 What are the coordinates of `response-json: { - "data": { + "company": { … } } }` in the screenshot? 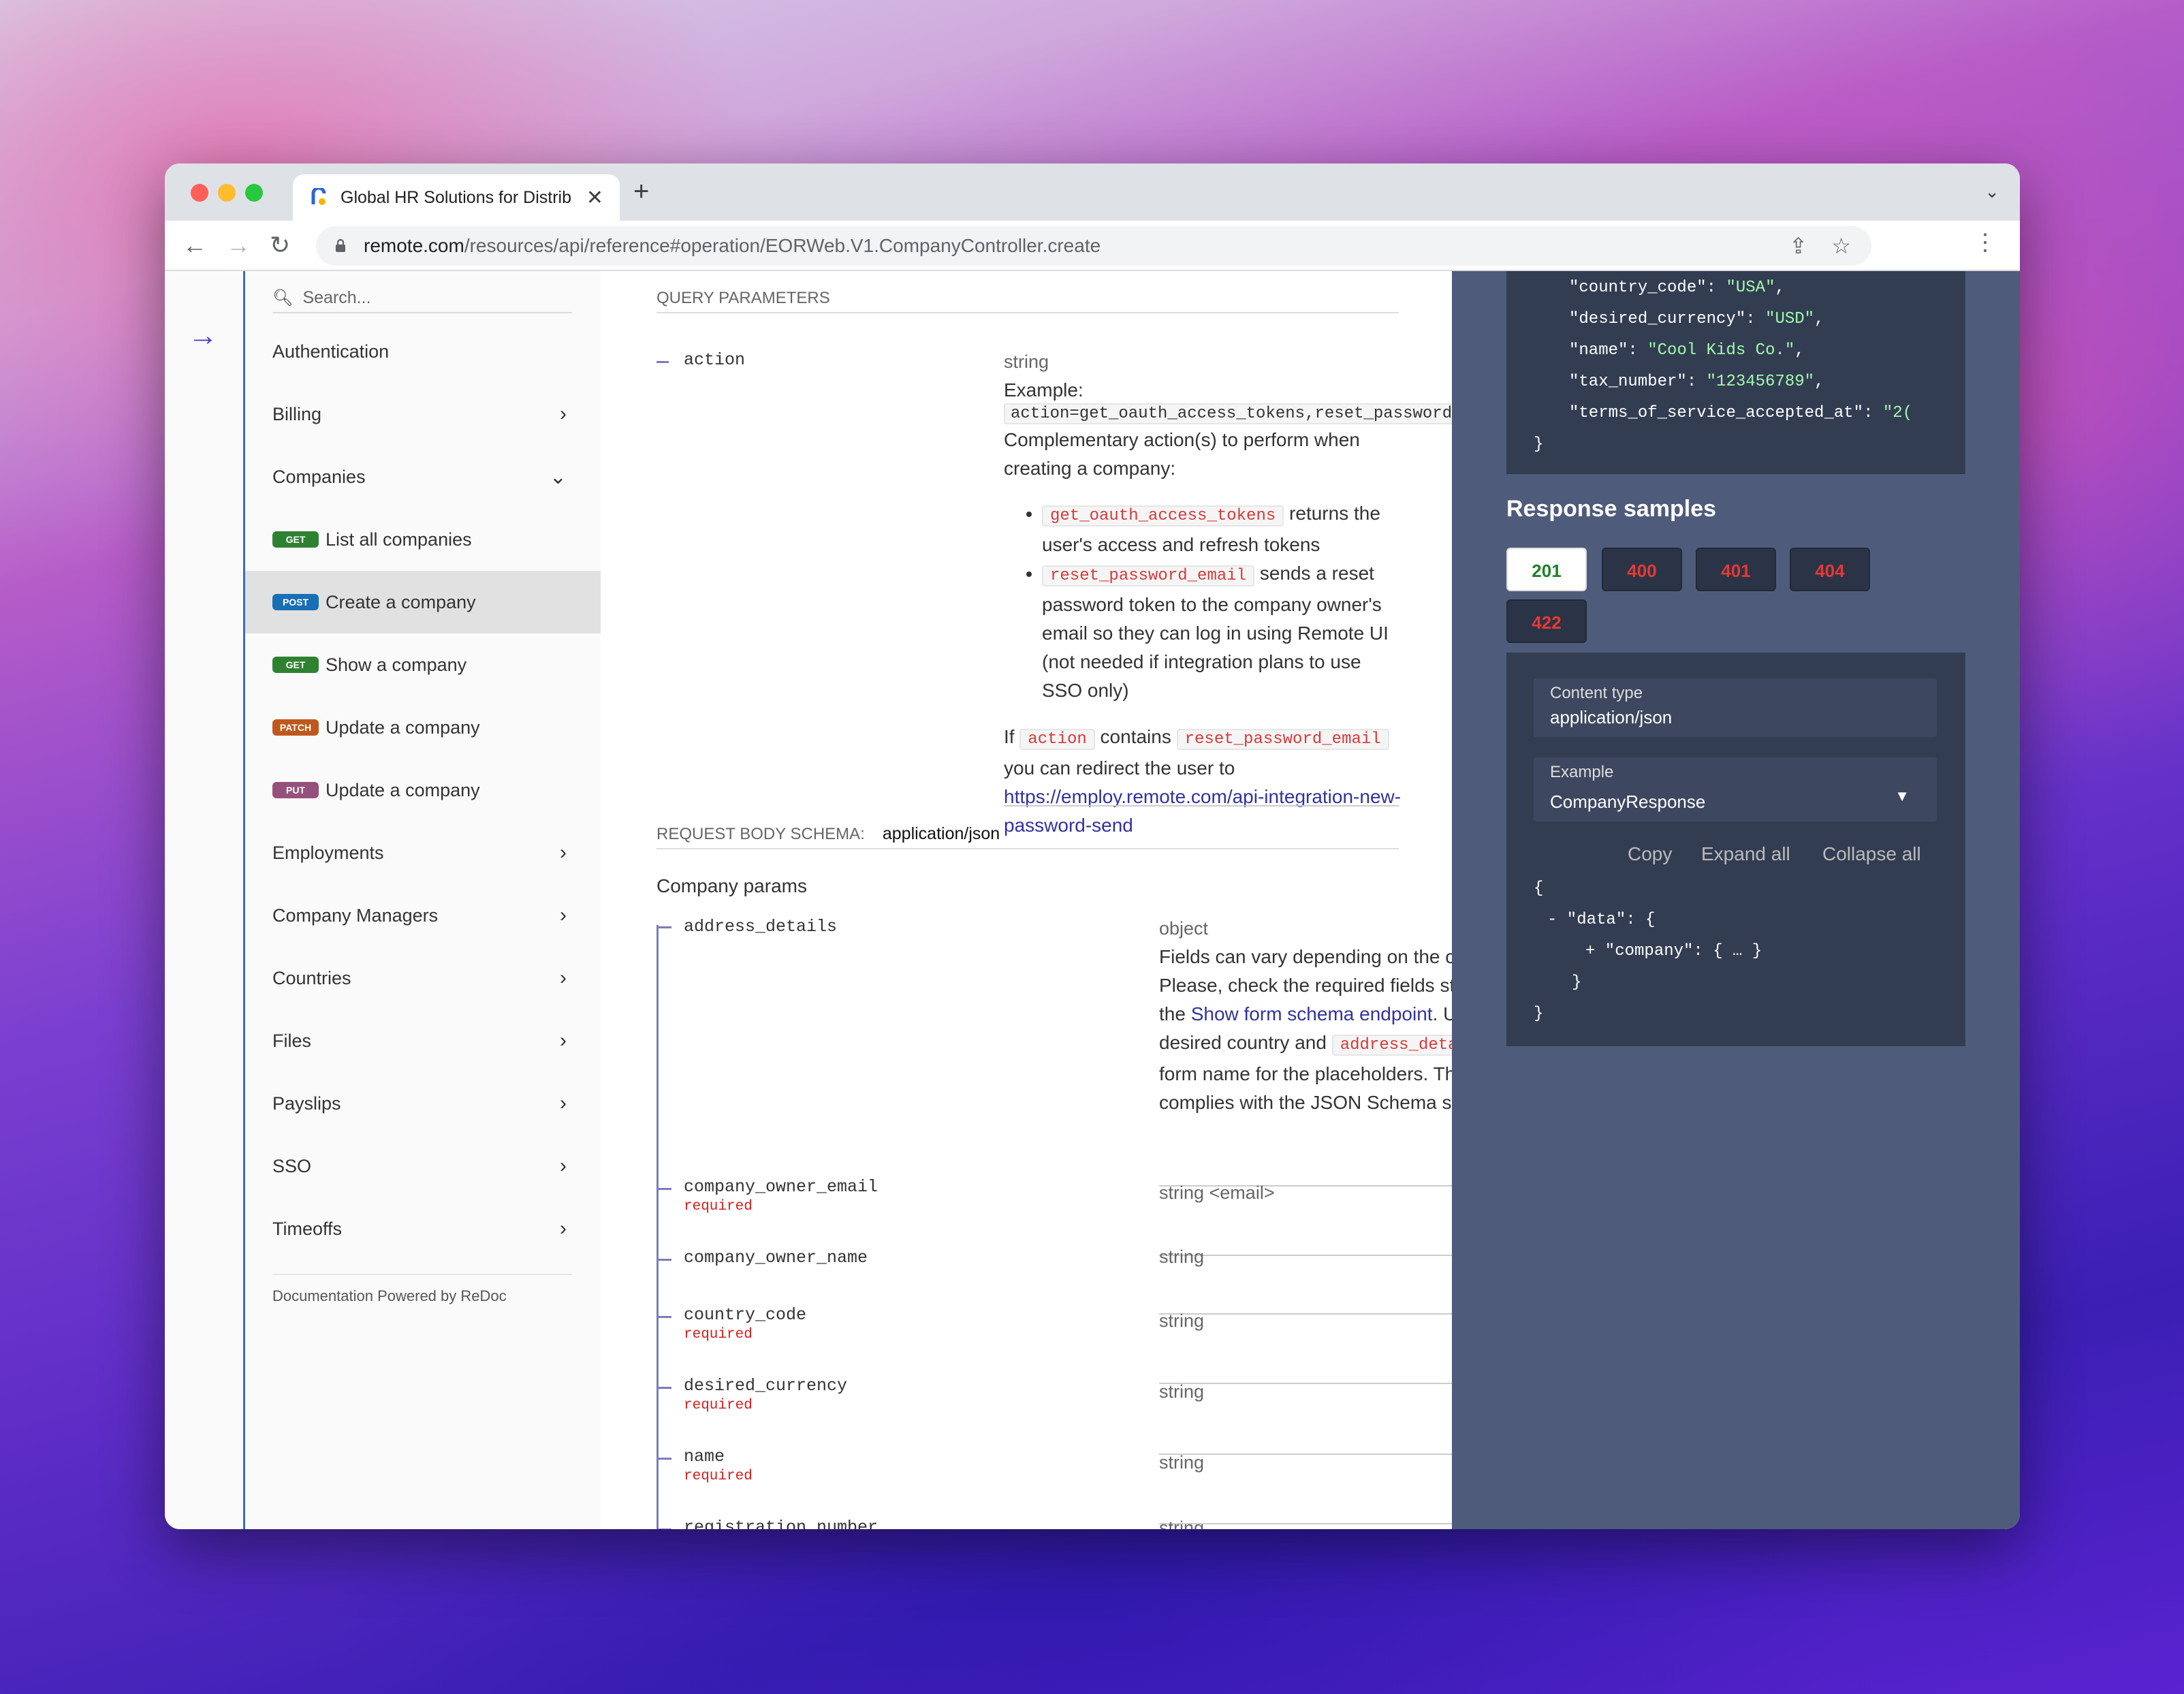 It's located at (1648, 951).